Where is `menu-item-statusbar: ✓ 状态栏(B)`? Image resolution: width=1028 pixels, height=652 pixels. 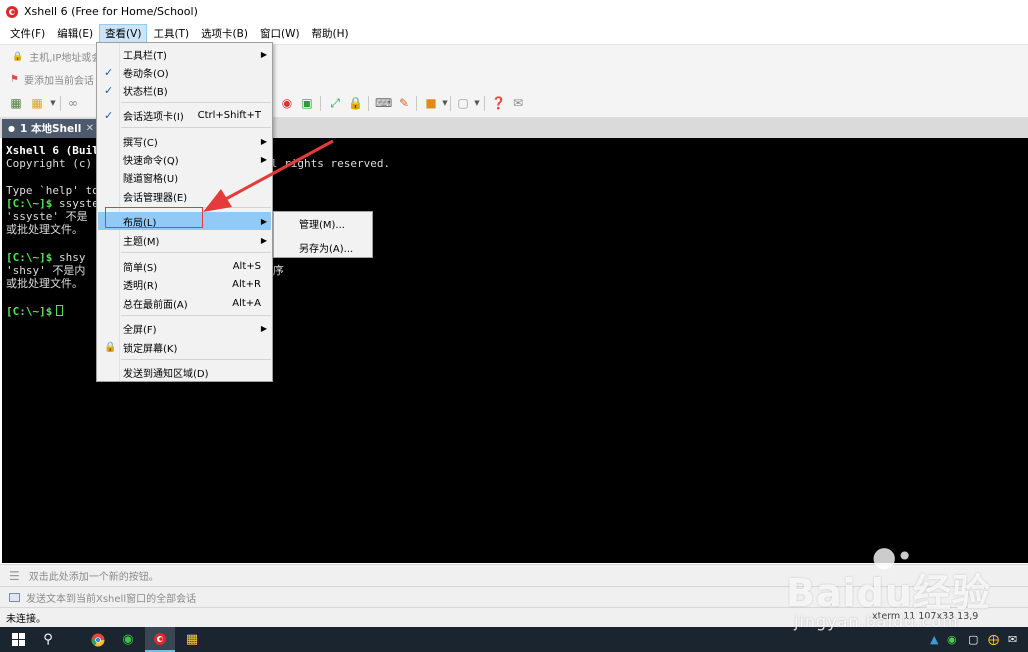
menu-item-statusbar: ✓ 状态栏(B) is located at coordinates (184, 90).